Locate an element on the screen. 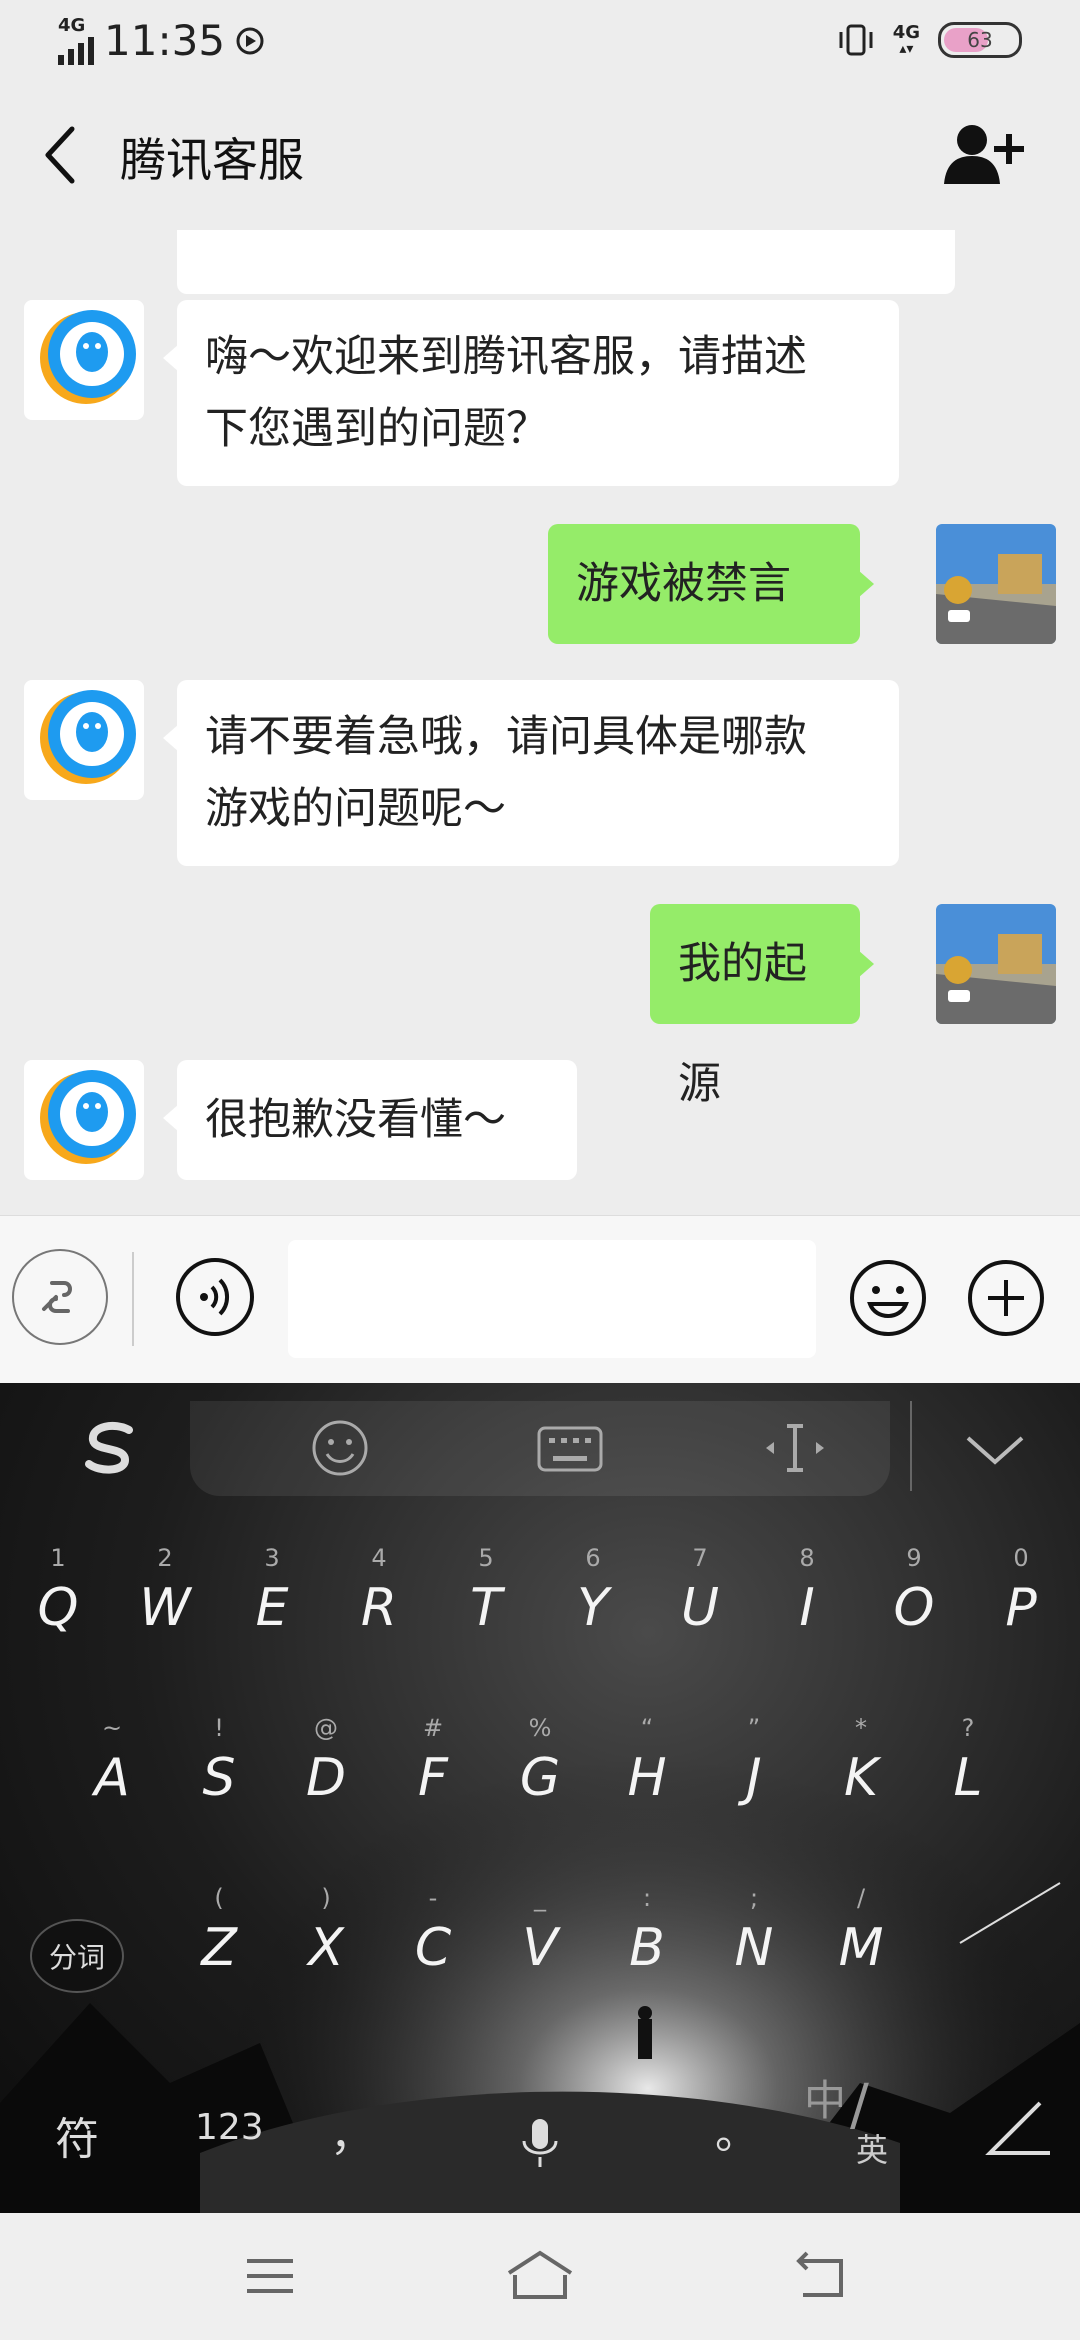 The height and width of the screenshot is (2340, 1080). key-h: “H is located at coordinates (647, 1768).